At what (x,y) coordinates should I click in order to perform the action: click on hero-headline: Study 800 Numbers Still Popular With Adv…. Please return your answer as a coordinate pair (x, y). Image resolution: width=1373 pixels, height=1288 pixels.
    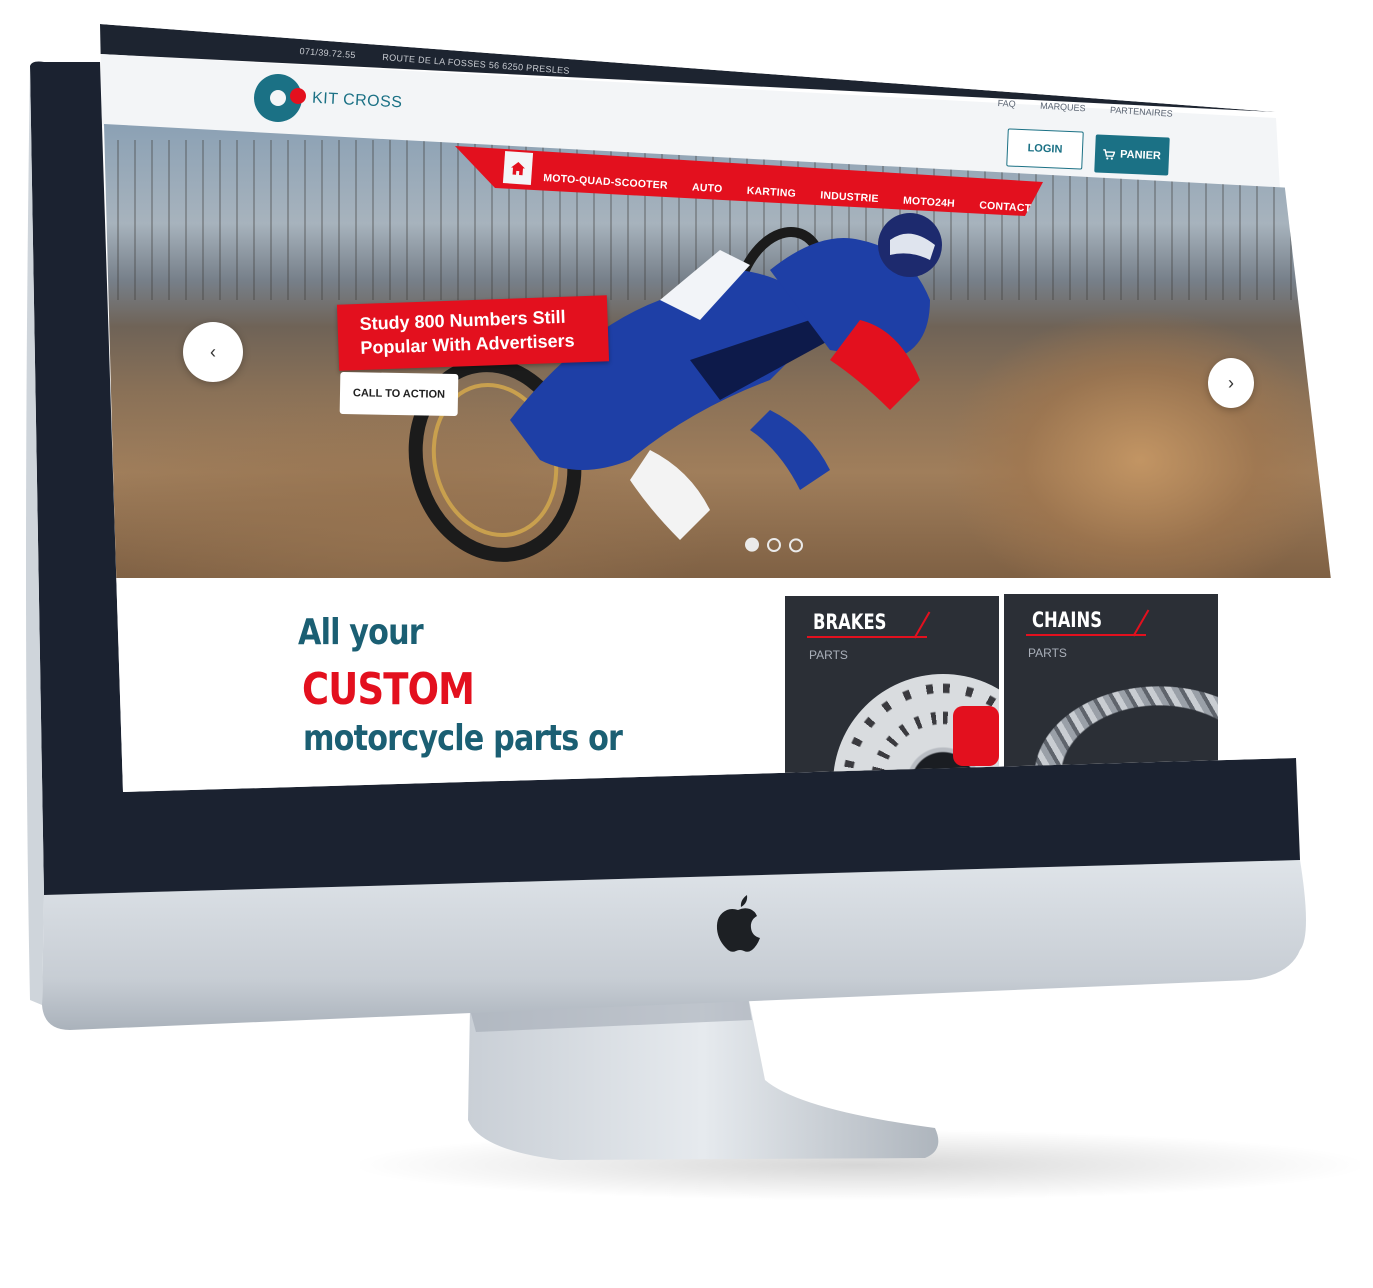
    Looking at the image, I should click on (473, 333).